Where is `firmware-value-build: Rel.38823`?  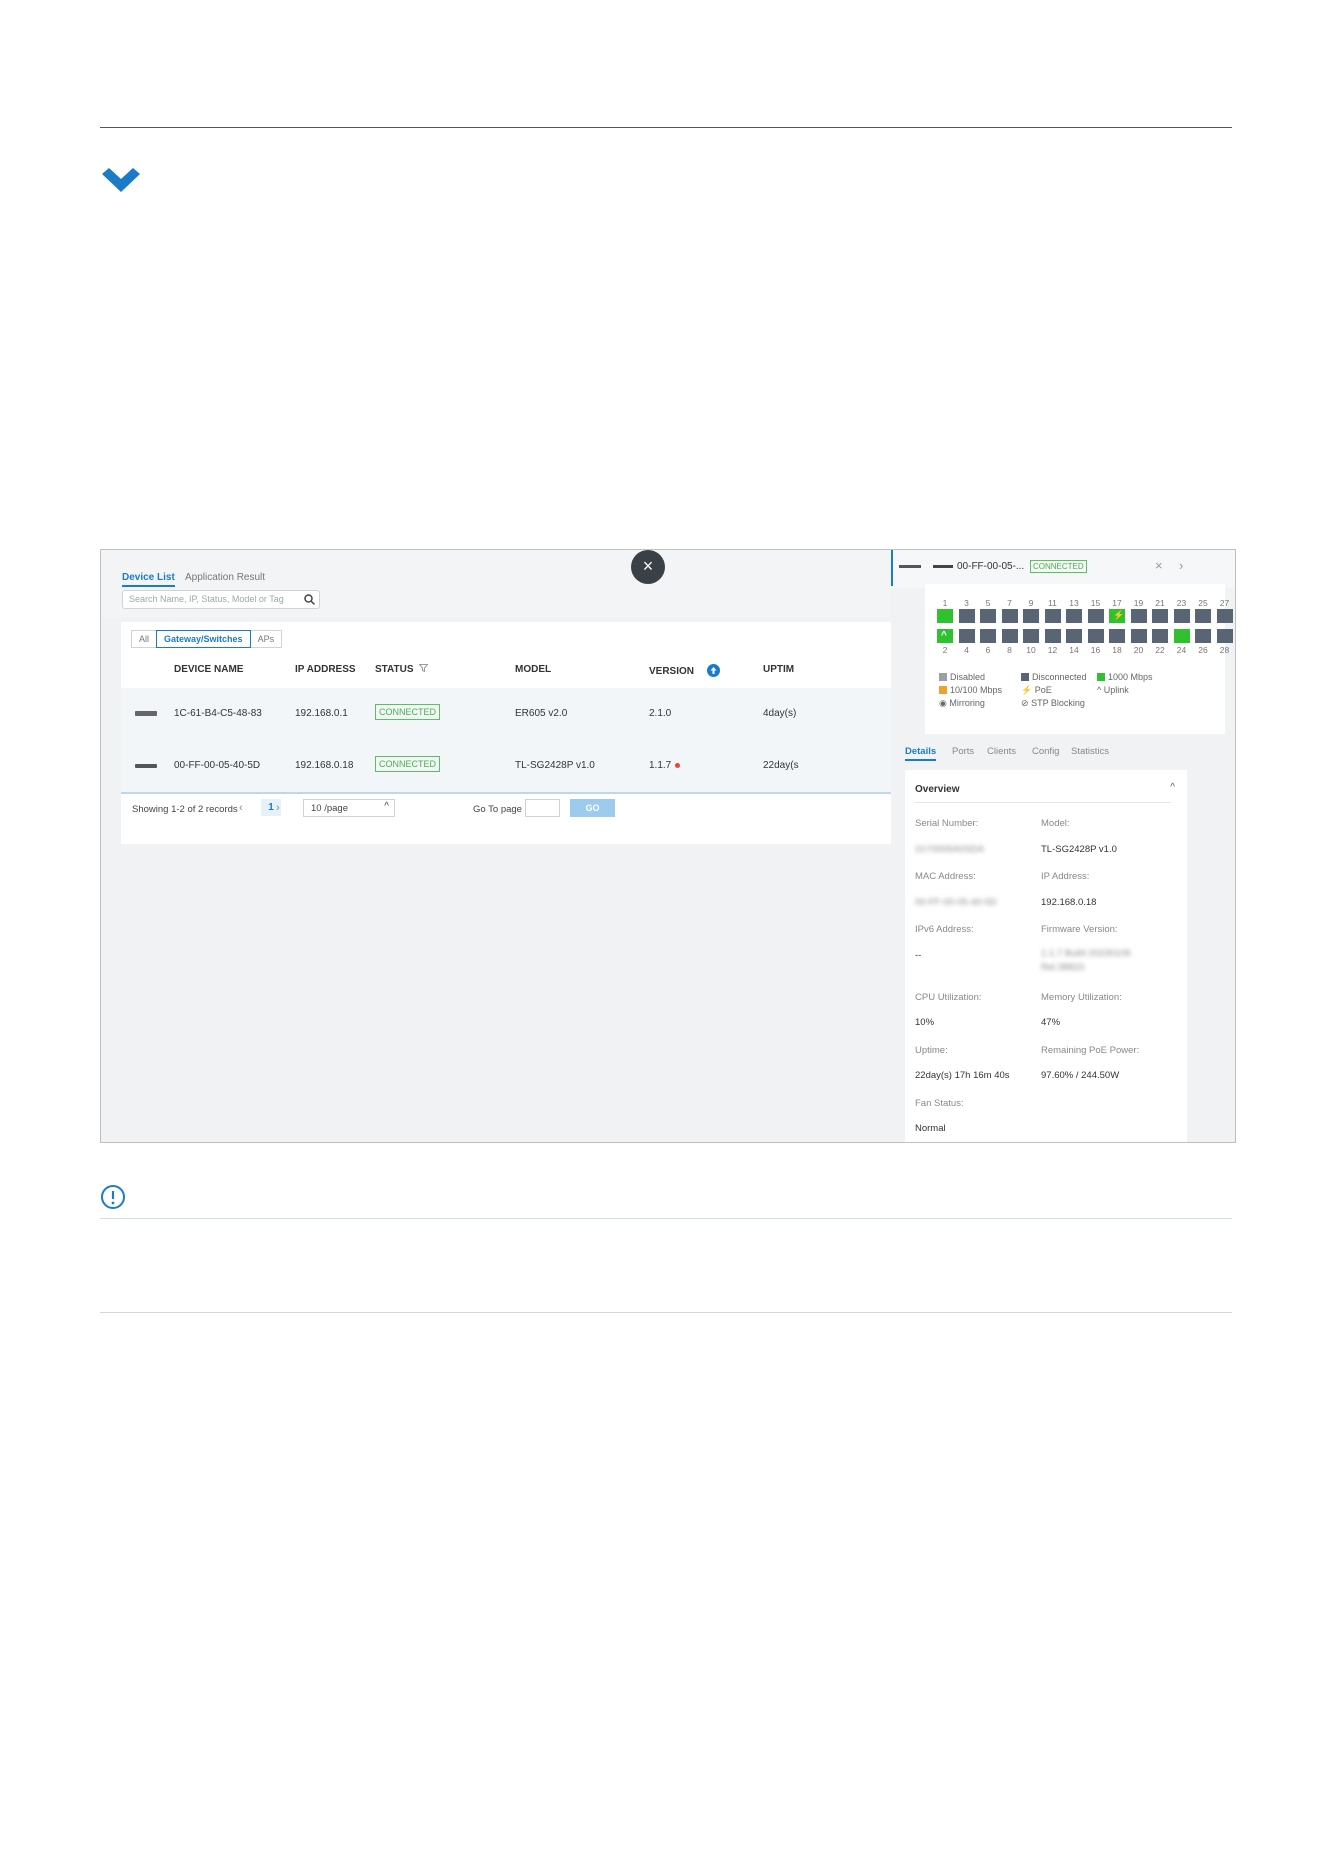 firmware-value-build: Rel.38823 is located at coordinates (1063, 967).